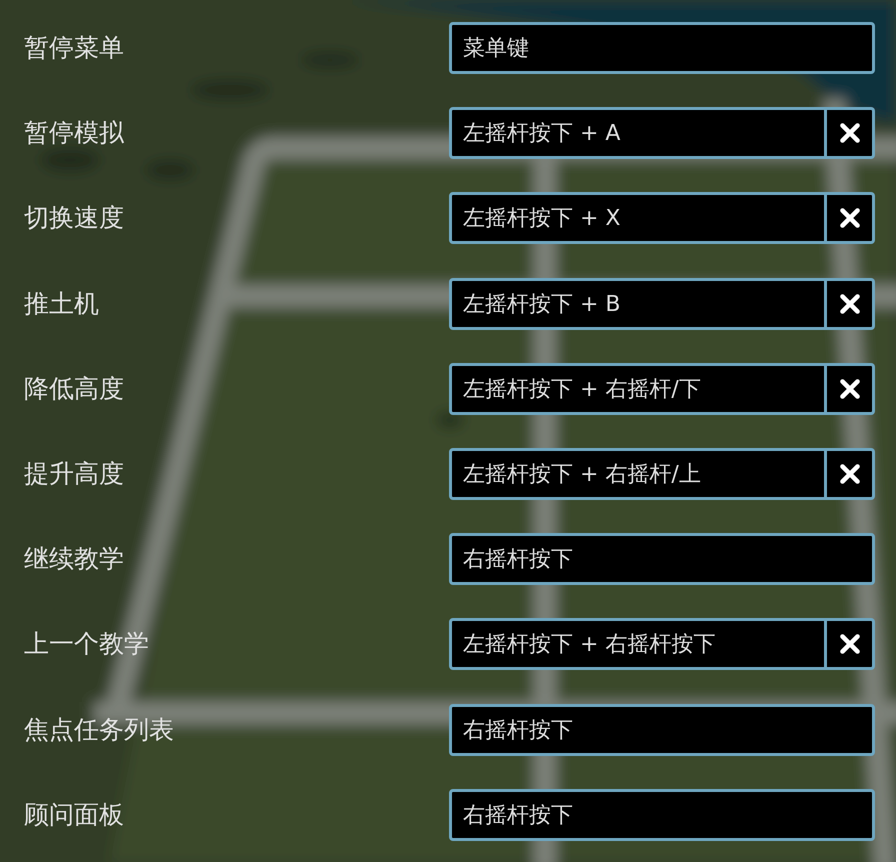  Describe the element at coordinates (74, 814) in the screenshot. I see `action-label: 顾问面板` at that location.